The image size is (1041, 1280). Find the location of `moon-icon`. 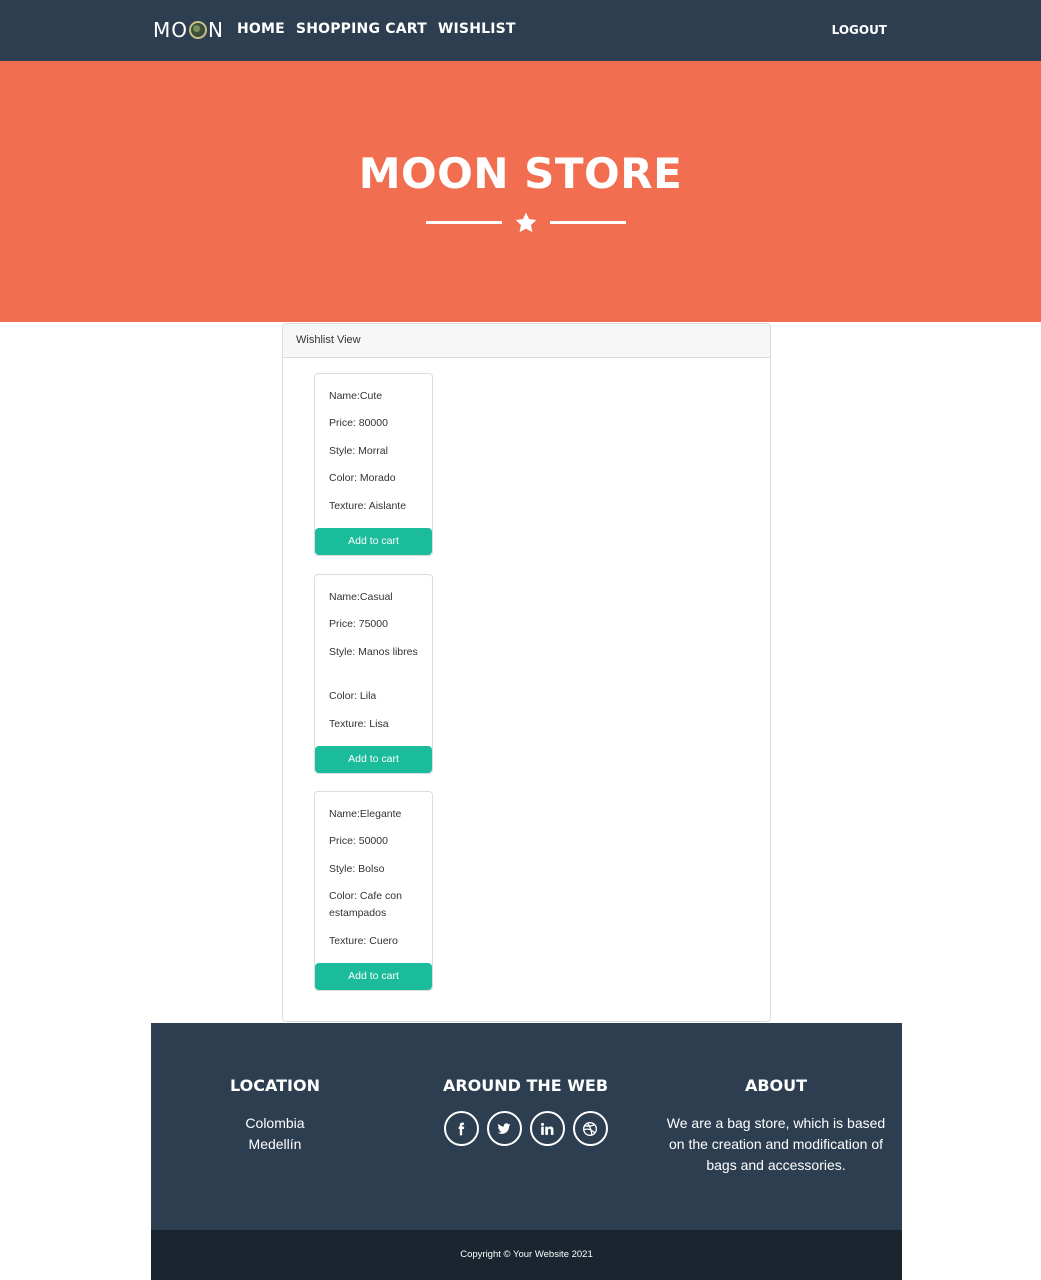

moon-icon is located at coordinates (198, 30).